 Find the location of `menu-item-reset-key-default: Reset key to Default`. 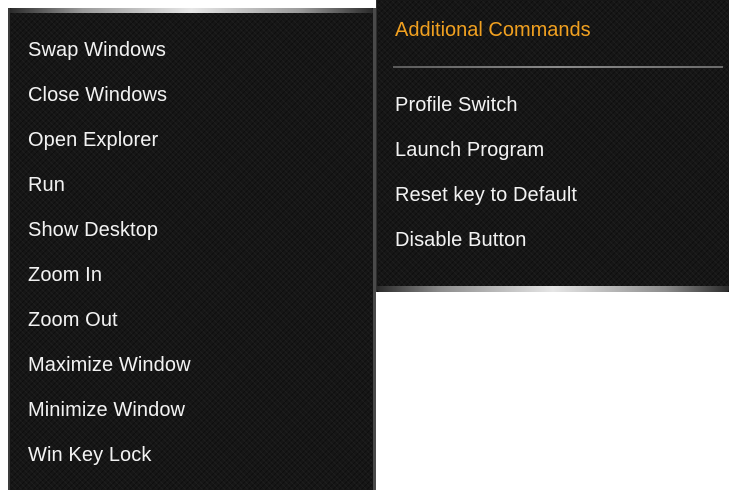

menu-item-reset-key-default: Reset key to Default is located at coordinates (486, 195).